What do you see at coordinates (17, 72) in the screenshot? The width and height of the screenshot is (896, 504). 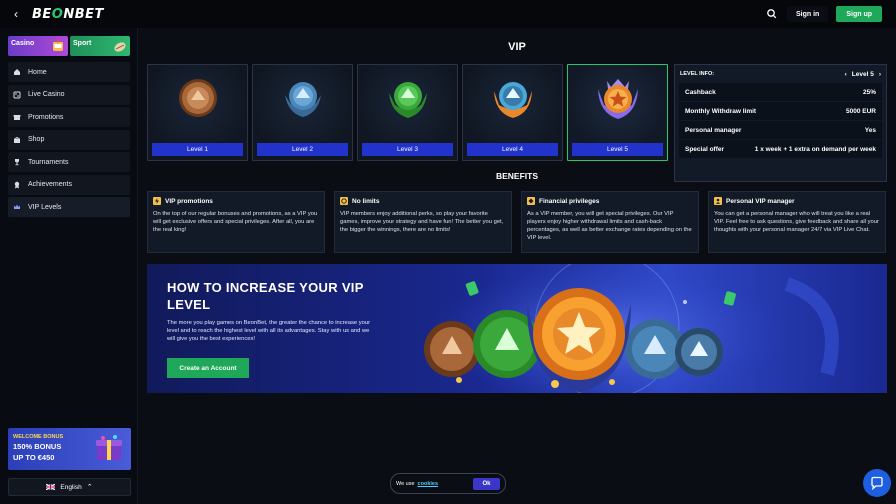 I see `home-icon` at bounding box center [17, 72].